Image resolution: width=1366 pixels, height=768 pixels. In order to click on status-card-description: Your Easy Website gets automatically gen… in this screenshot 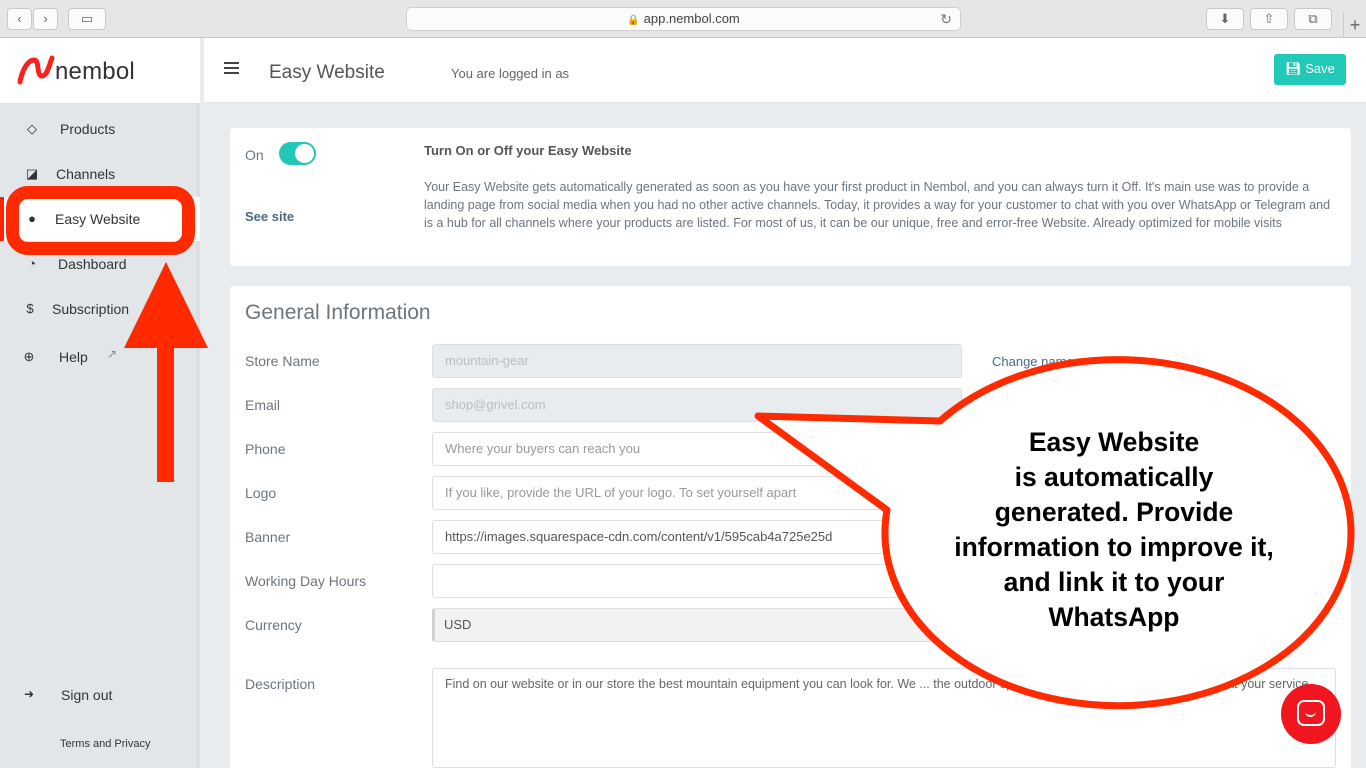, I will do `click(877, 205)`.